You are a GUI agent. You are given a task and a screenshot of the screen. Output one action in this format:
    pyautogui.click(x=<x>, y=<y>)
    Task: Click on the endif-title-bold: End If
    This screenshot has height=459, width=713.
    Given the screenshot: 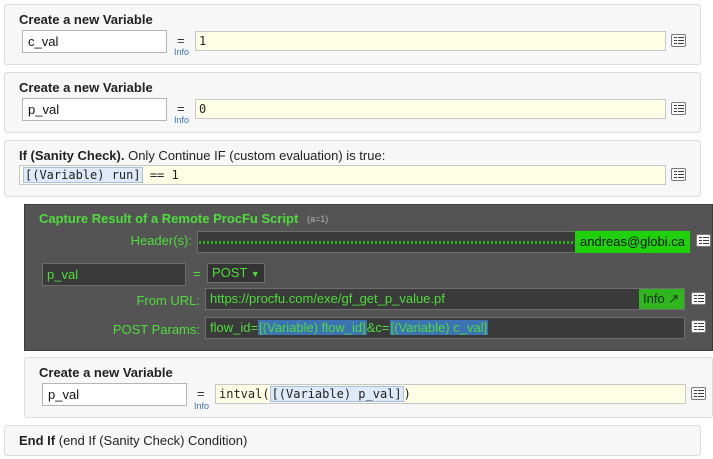 What is the action you would take?
    pyautogui.click(x=37, y=440)
    